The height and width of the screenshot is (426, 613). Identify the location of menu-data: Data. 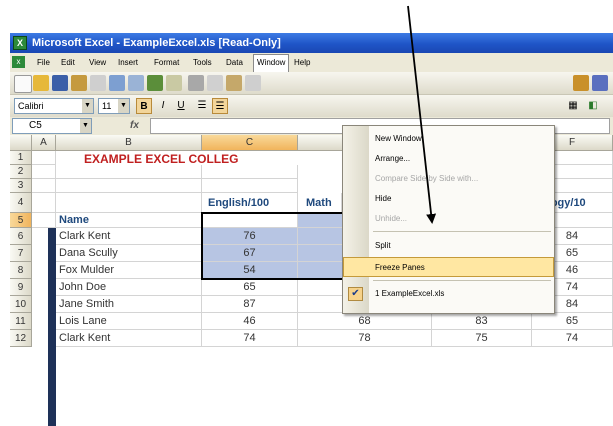
(234, 62).